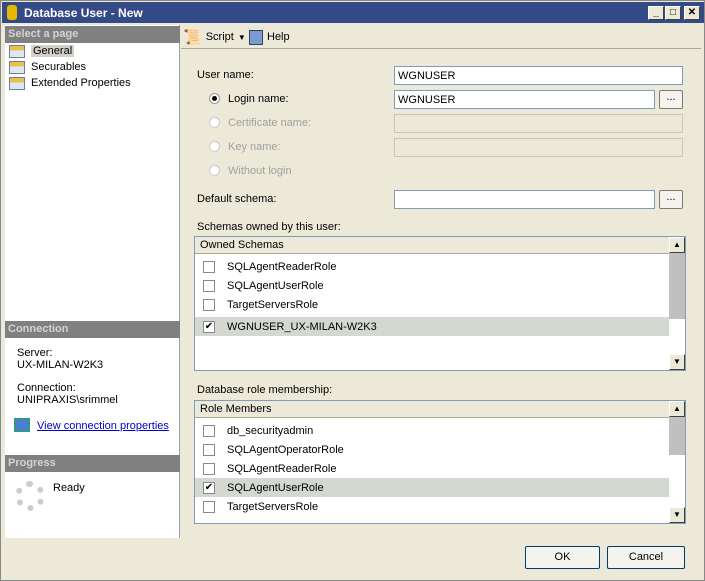  I want to click on connection-value: UNIPRAXIS\srimmel, so click(67, 400).